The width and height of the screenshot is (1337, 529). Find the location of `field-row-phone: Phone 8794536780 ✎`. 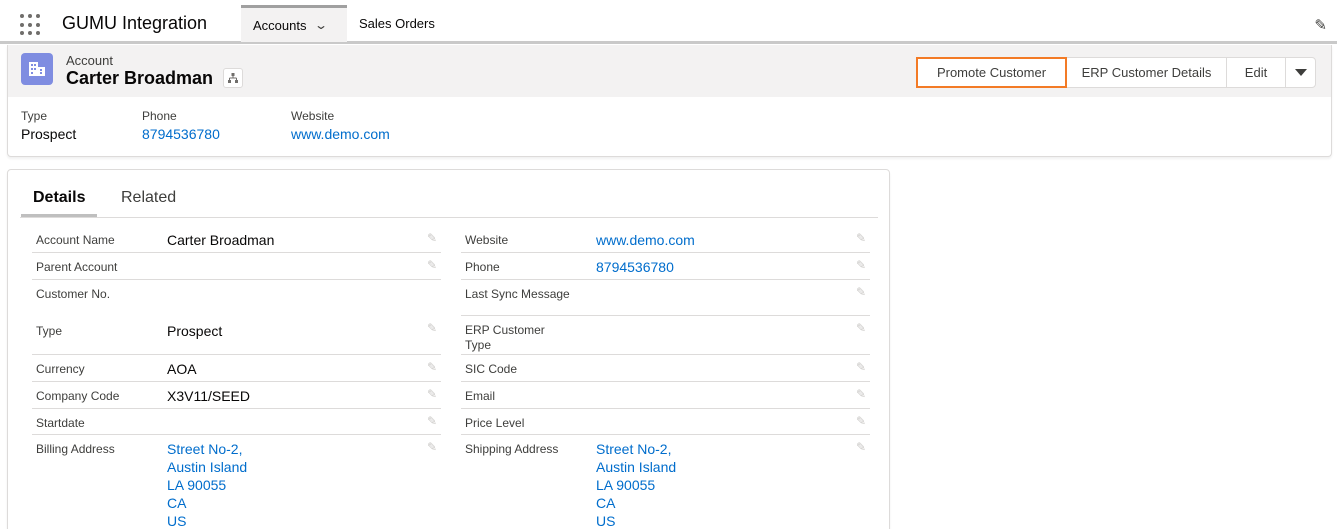

field-row-phone: Phone 8794536780 ✎ is located at coordinates (665, 266).